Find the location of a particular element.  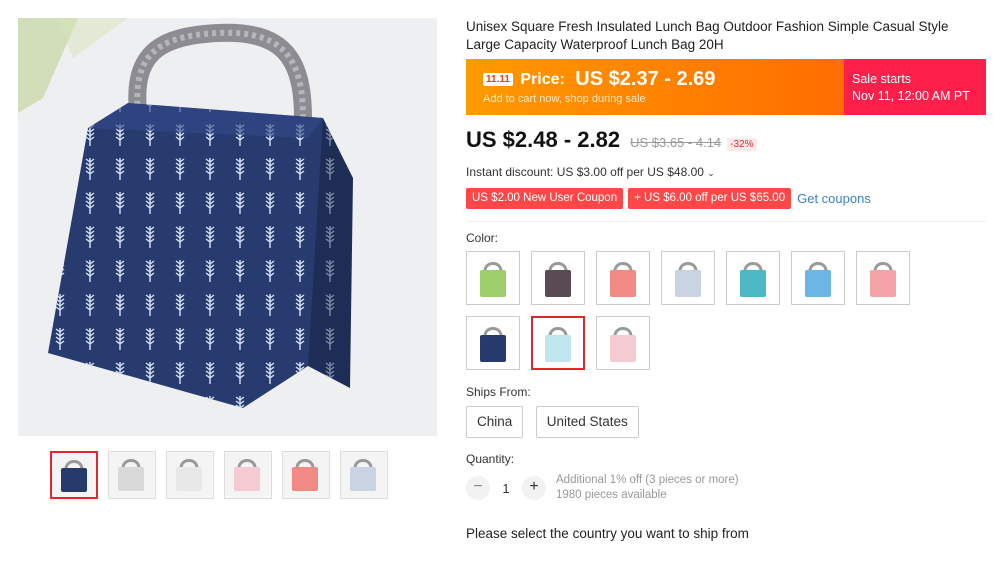

thumbnail-navy is located at coordinates (74, 475).